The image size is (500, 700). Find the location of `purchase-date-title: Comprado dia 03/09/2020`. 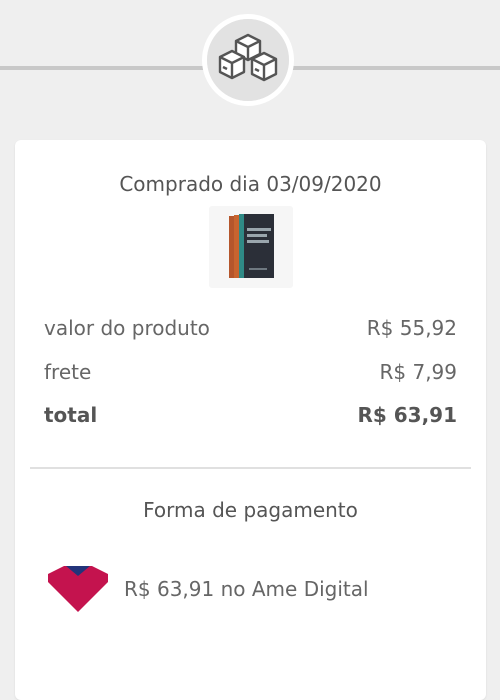

purchase-date-title: Comprado dia 03/09/2020 is located at coordinates (250, 184).